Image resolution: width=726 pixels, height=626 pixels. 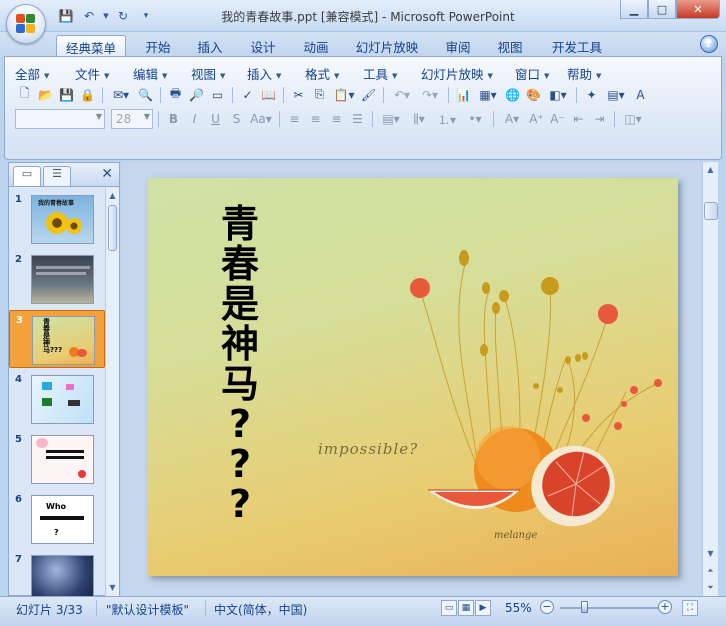 What do you see at coordinates (533, 94) in the screenshot?
I see `color-icon: 🎨` at bounding box center [533, 94].